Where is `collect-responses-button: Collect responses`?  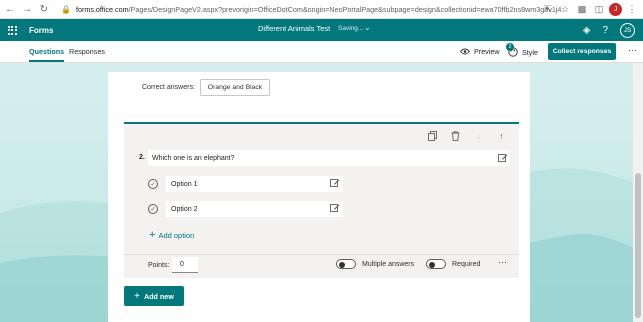 collect-responses-button: Collect responses is located at coordinates (582, 51).